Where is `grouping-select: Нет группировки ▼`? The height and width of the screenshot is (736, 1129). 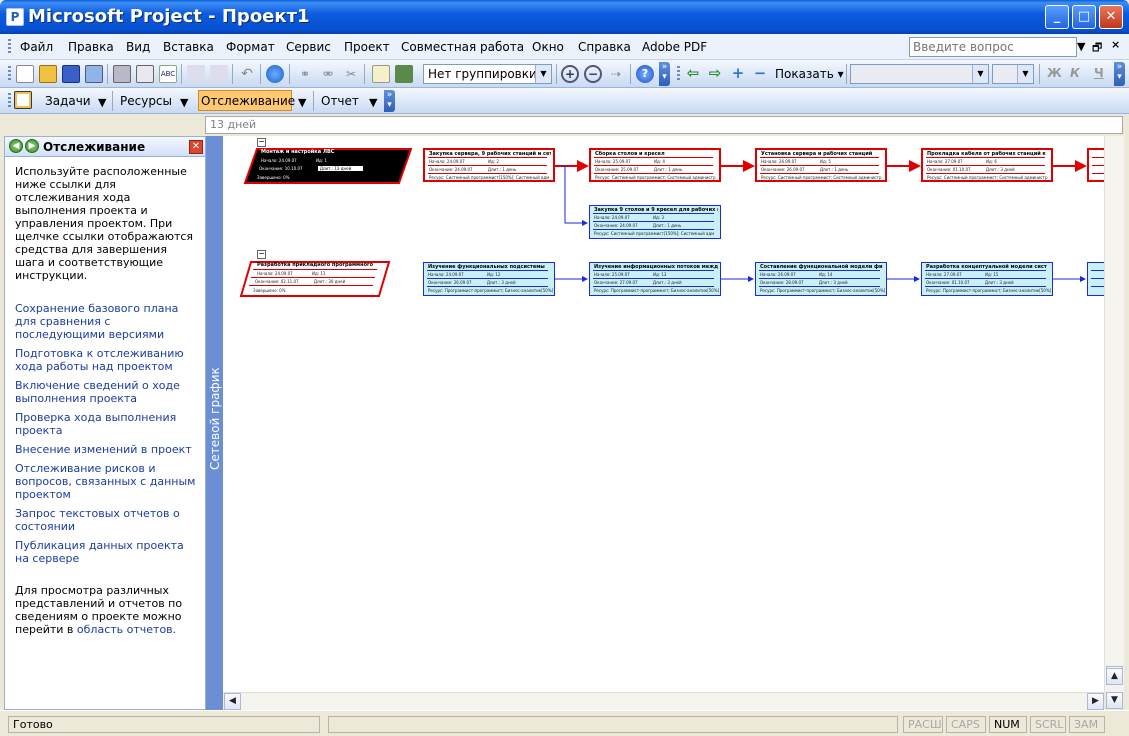
grouping-select: Нет группировки ▼ is located at coordinates (487, 74).